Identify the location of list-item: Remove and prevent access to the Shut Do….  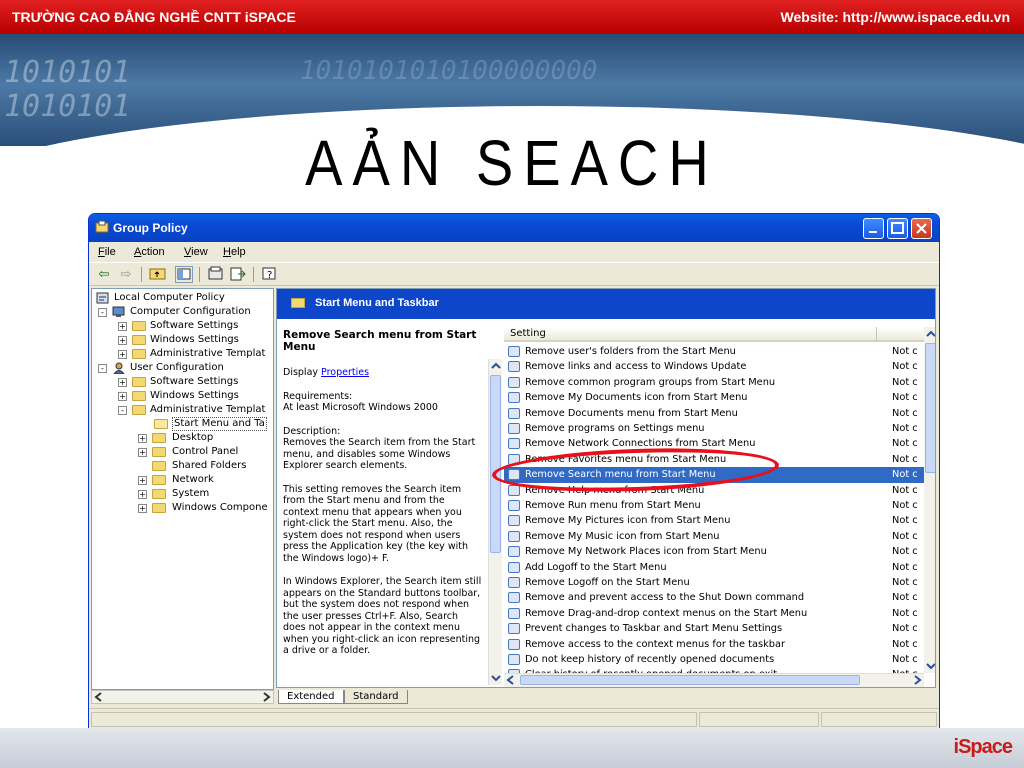
(714, 597).